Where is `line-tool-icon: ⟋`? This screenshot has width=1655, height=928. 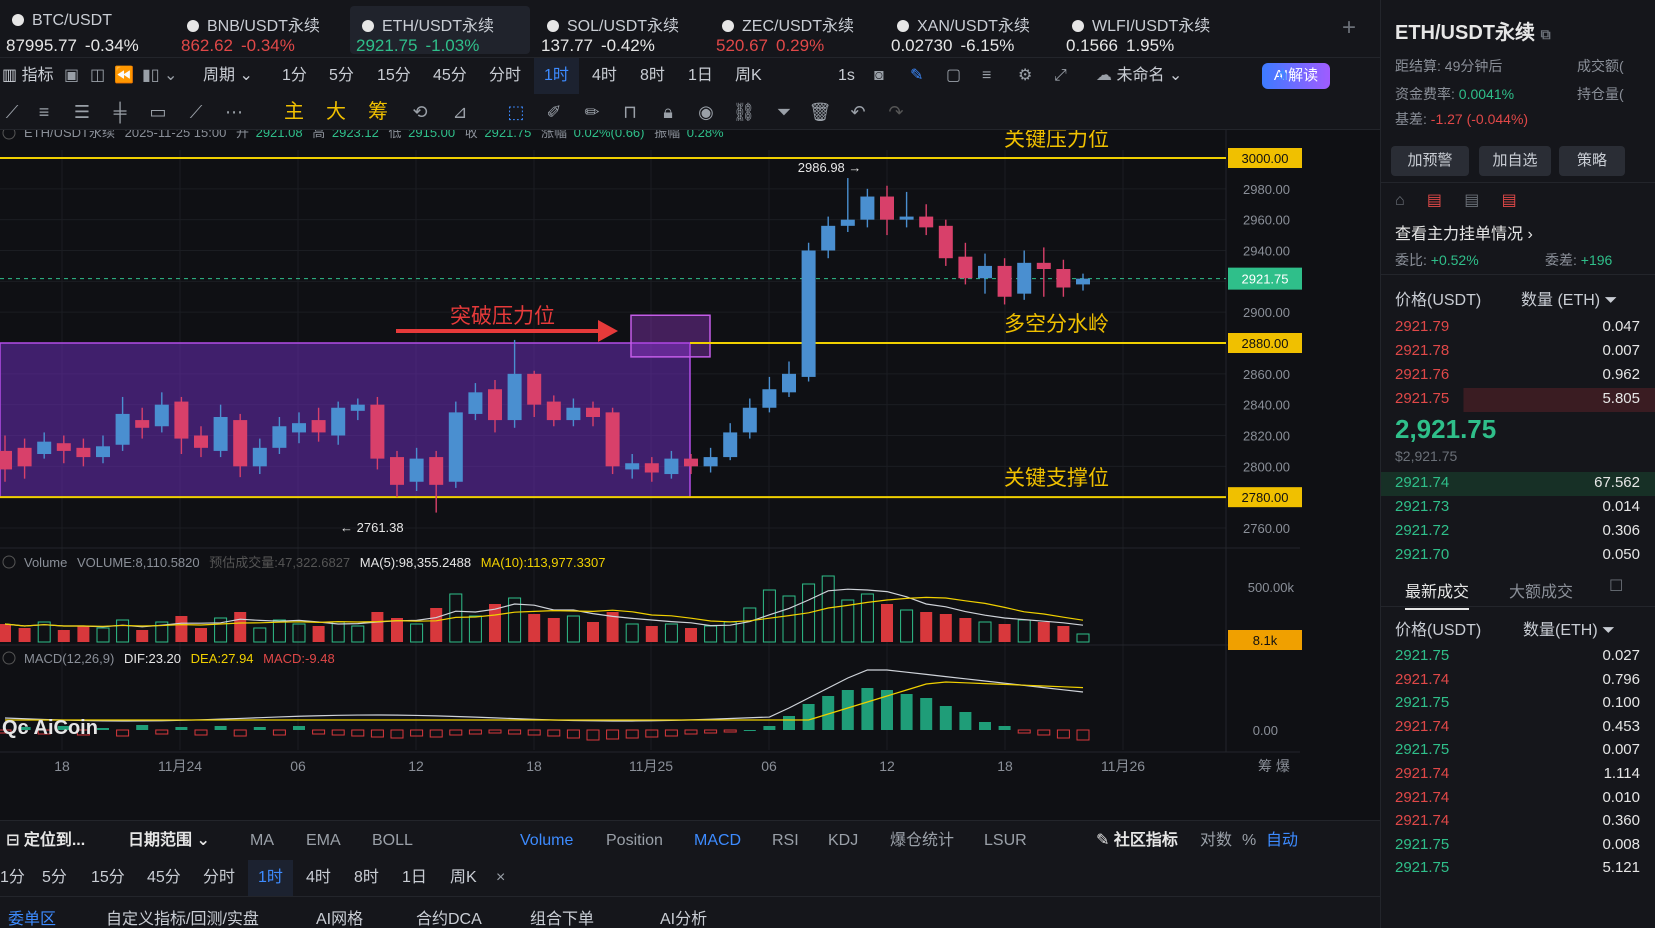
line-tool-icon: ⟋ is located at coordinates (12, 112).